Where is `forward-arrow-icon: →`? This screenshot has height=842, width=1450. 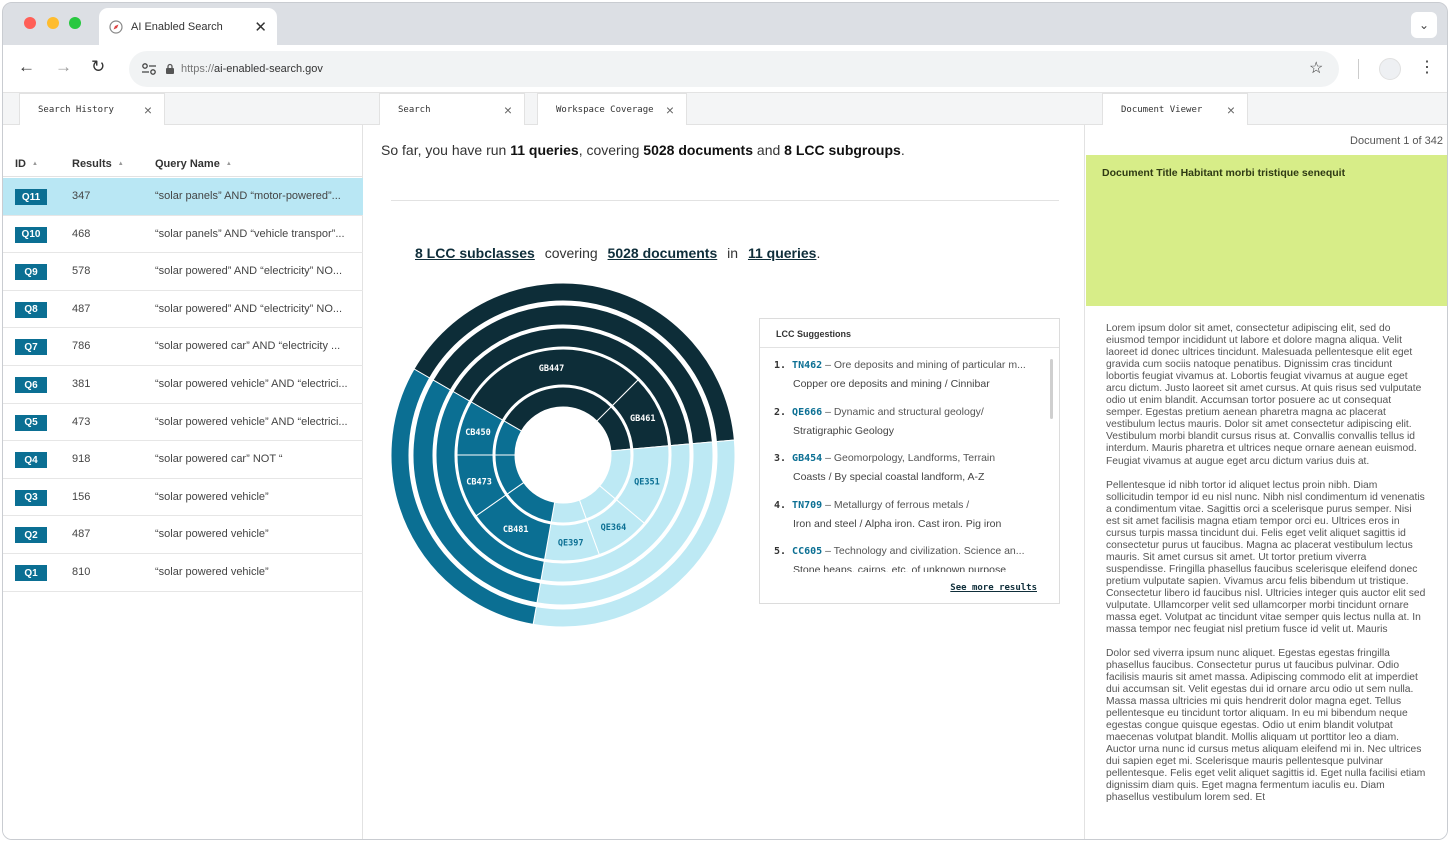
forward-arrow-icon: → is located at coordinates (63, 67).